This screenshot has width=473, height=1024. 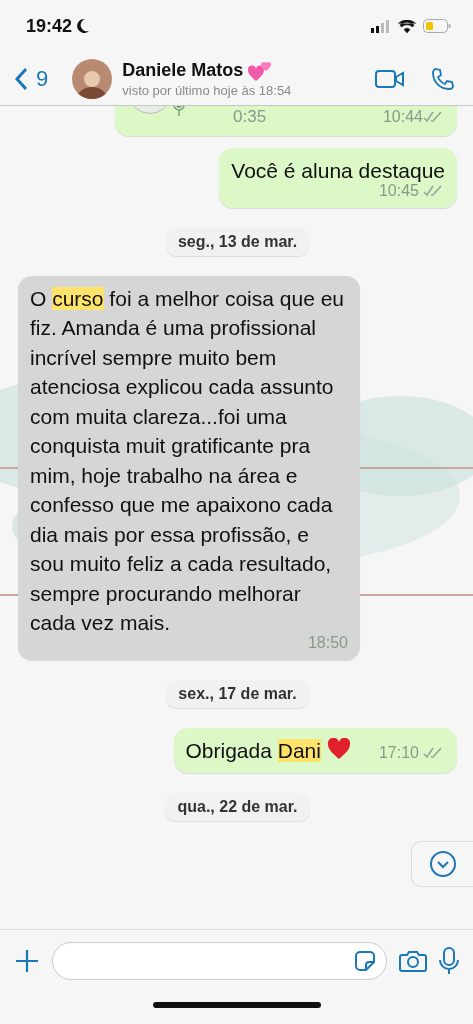 I want to click on chevron-down-icon, so click(x=442, y=864).